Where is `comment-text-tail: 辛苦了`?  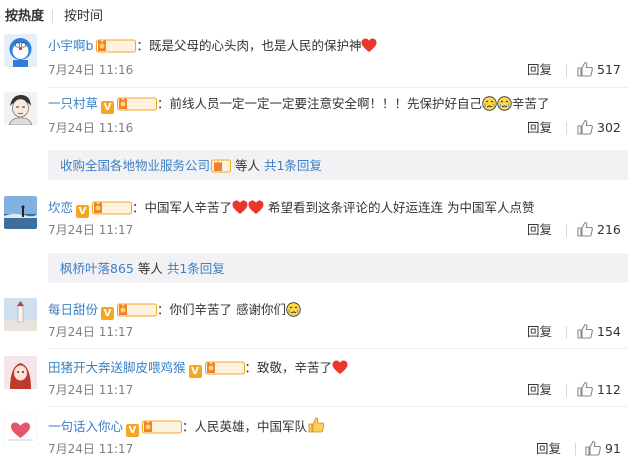
comment-text-tail: 辛苦了 is located at coordinates (531, 103).